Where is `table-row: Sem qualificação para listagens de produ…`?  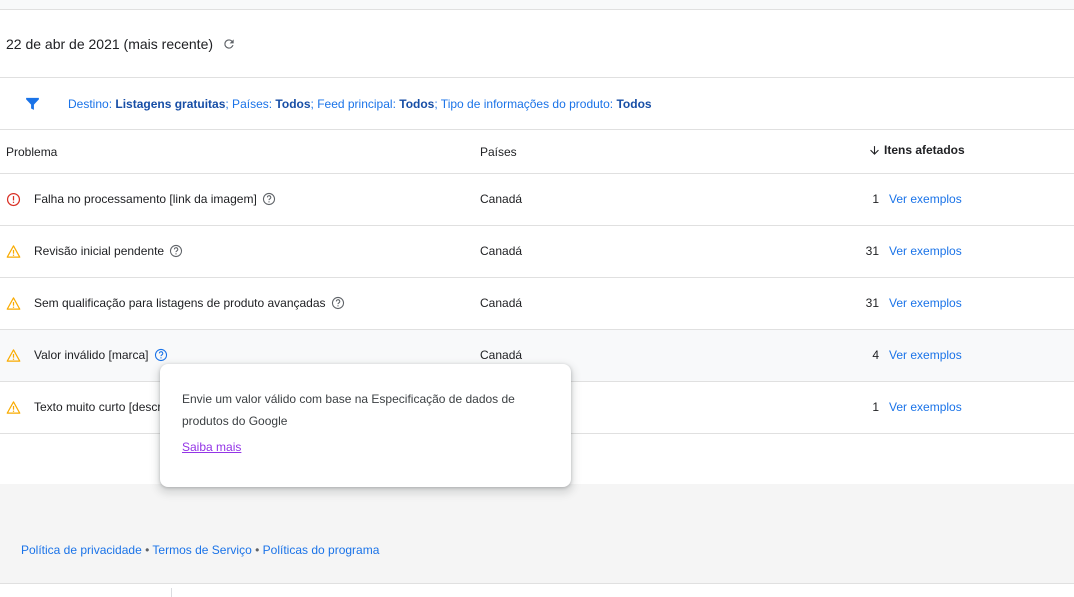 table-row: Sem qualificação para listagens de produ… is located at coordinates (537, 304).